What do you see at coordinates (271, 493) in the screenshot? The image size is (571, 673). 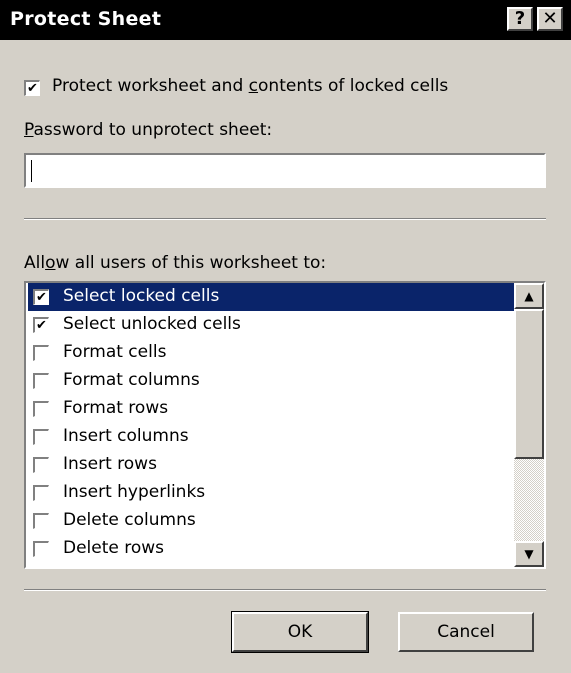 I see `permission-item: Insert hyperlinks` at bounding box center [271, 493].